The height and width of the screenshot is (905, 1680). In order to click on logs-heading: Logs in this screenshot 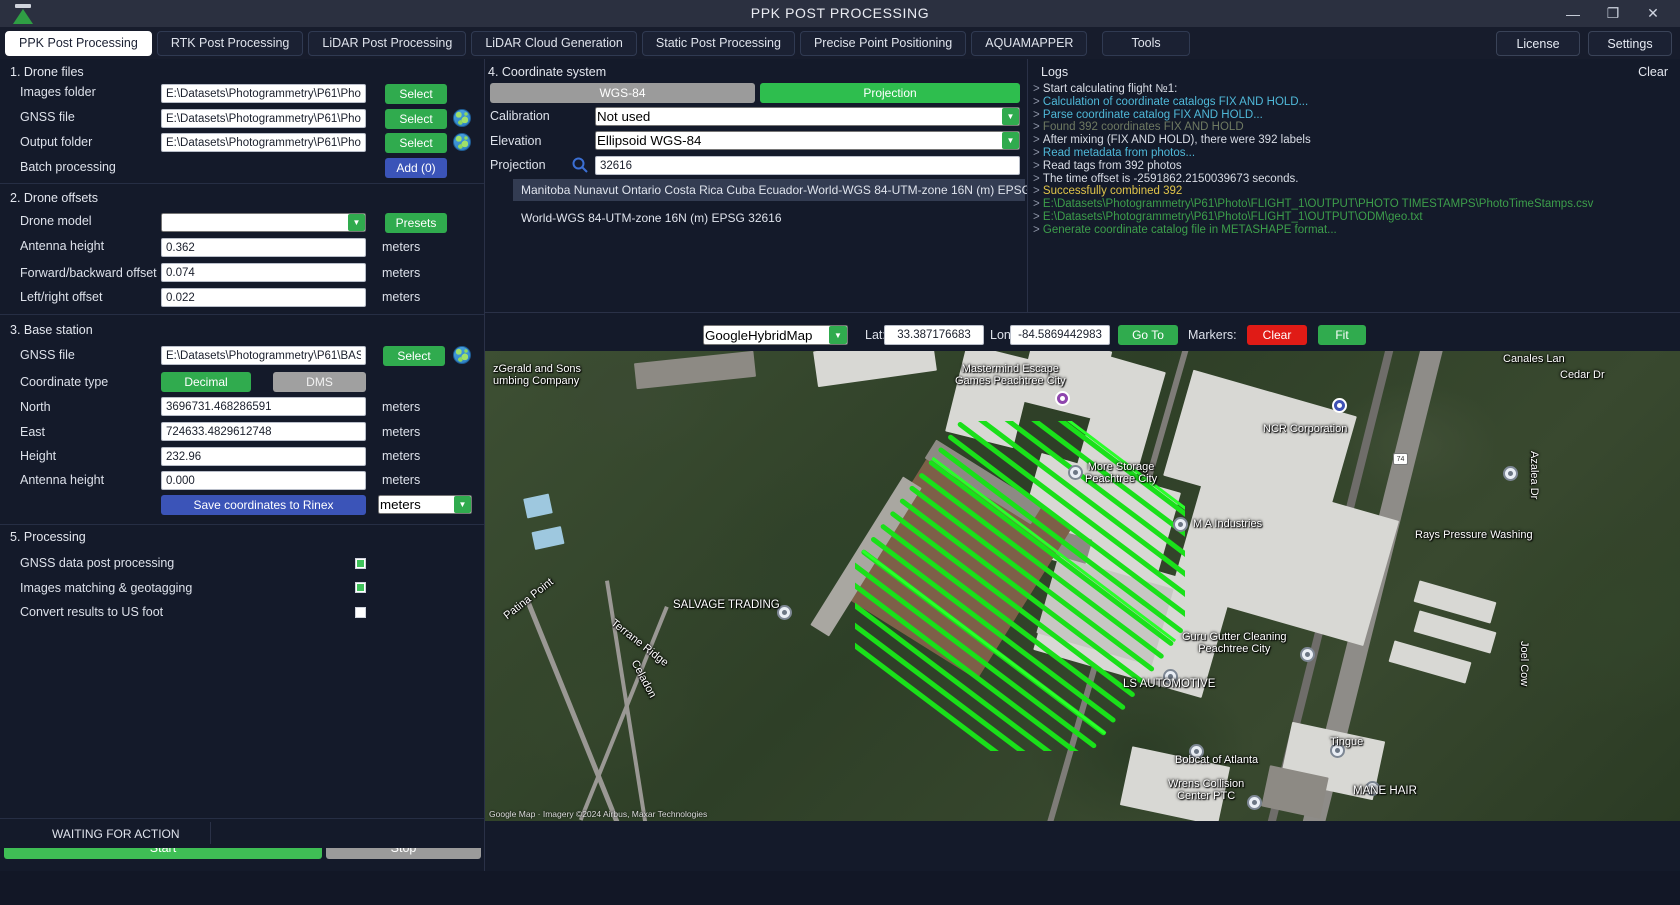, I will do `click(1055, 72)`.